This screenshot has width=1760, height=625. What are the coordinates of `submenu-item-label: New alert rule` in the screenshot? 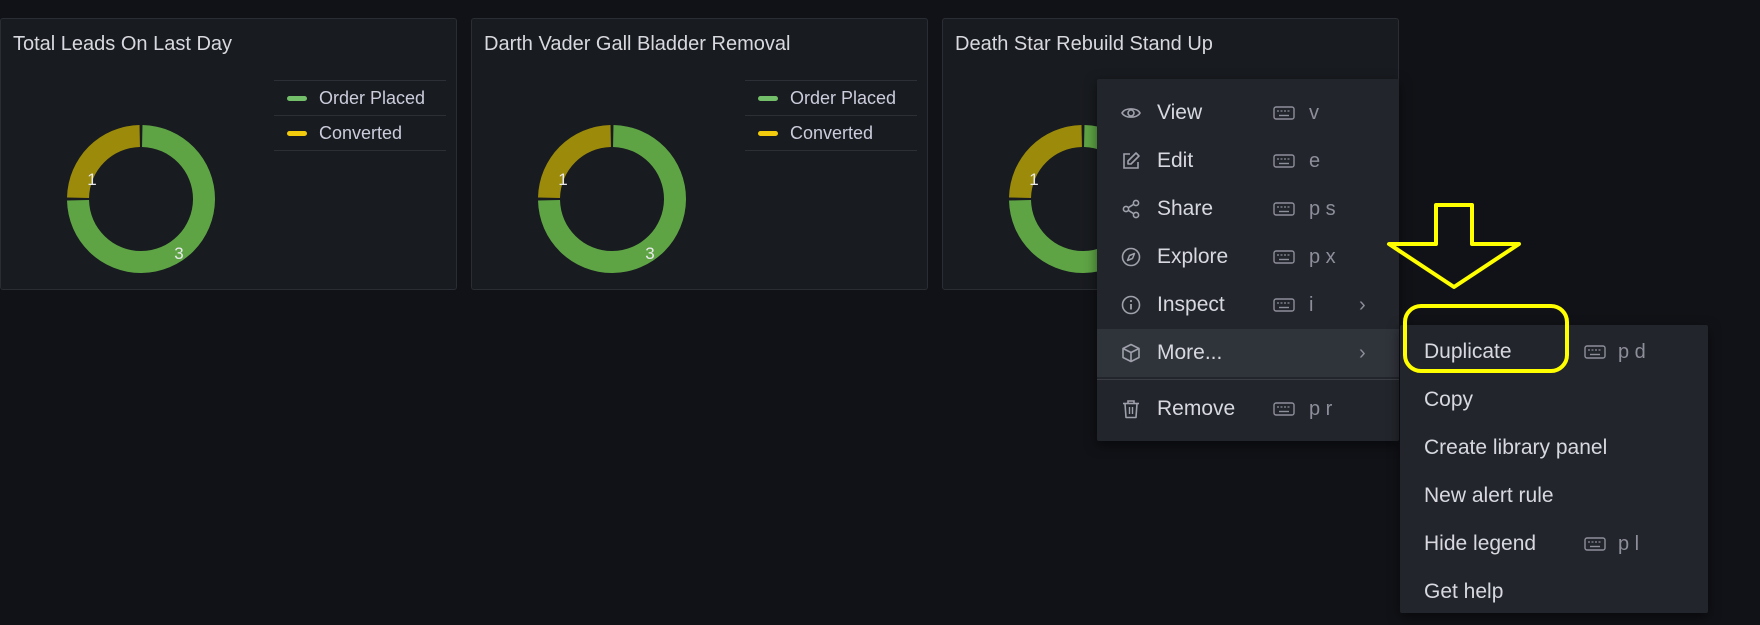 It's located at (1489, 495).